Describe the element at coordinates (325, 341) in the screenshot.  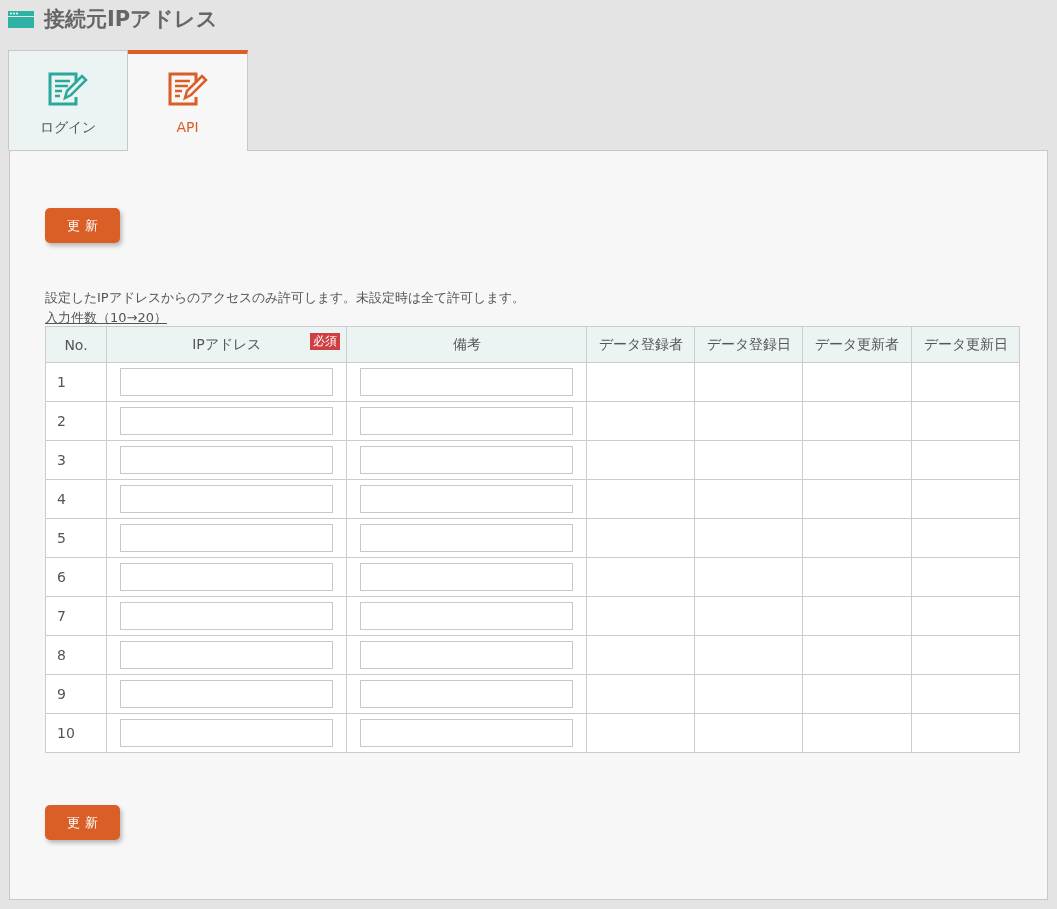
I see `required-badge: 必須` at that location.